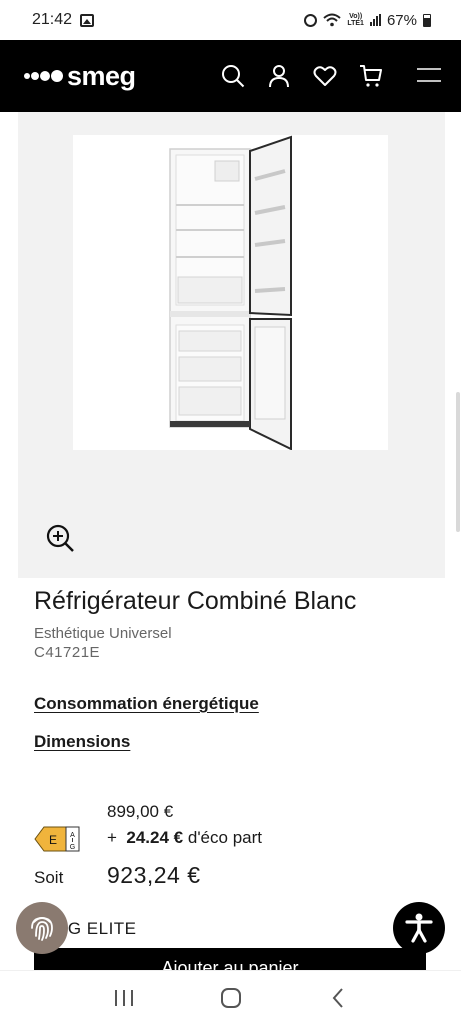  I want to click on back-button, so click(338, 998).